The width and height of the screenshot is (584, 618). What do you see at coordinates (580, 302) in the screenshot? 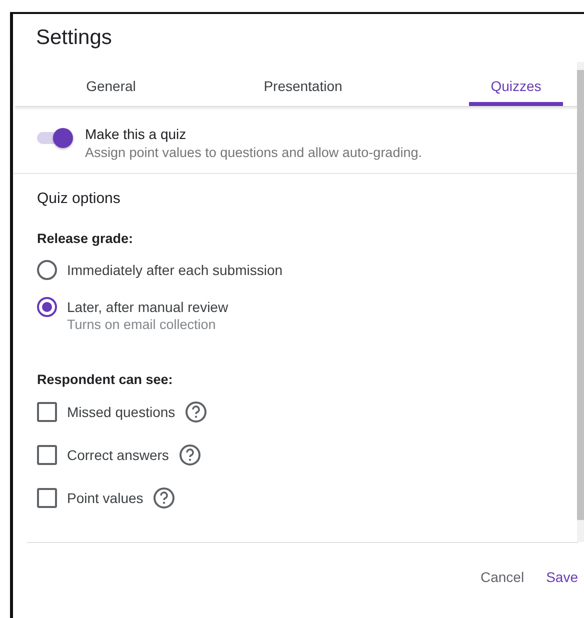
I see `scrollbar` at bounding box center [580, 302].